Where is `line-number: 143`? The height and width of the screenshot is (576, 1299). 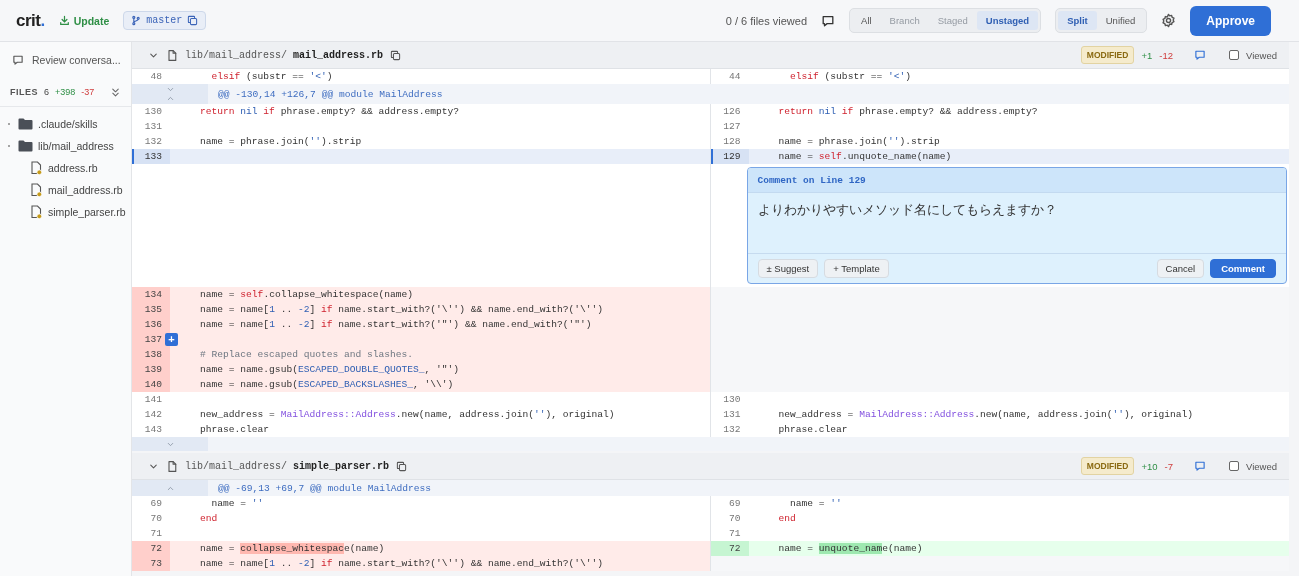
line-number: 143 is located at coordinates (153, 430).